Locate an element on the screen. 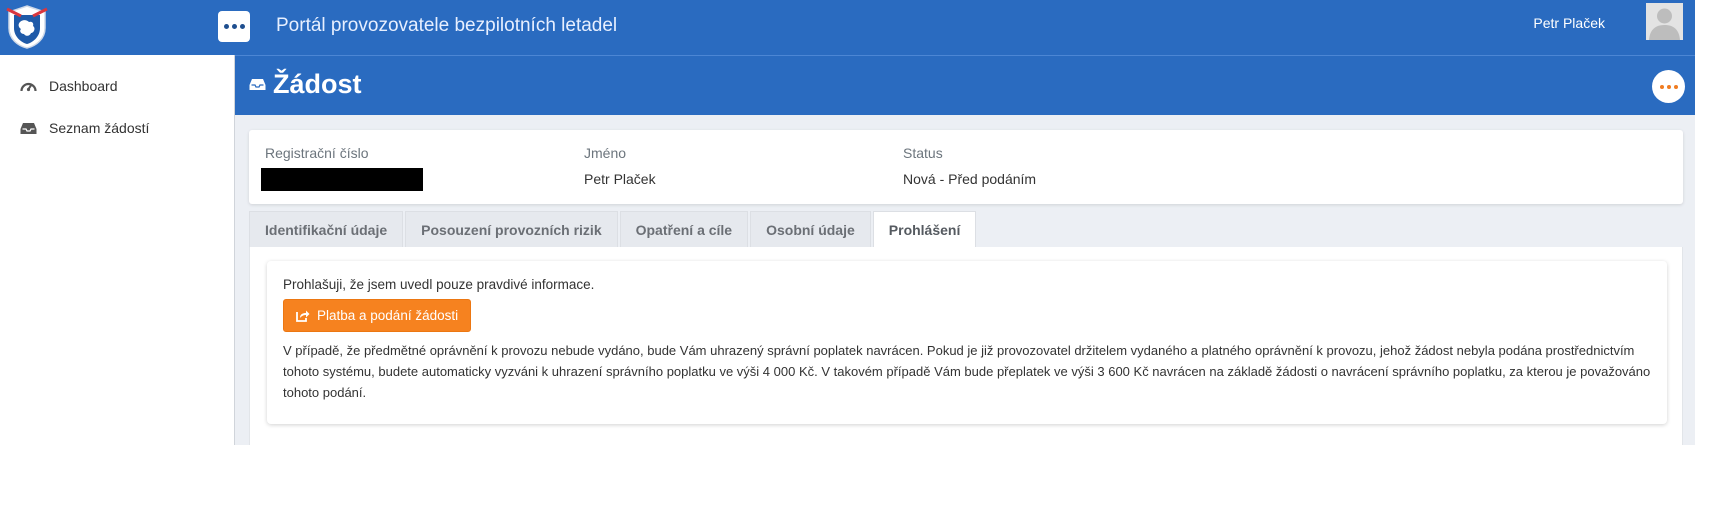 This screenshot has height=527, width=1715. user-name: Petr Plaček is located at coordinates (1569, 23).